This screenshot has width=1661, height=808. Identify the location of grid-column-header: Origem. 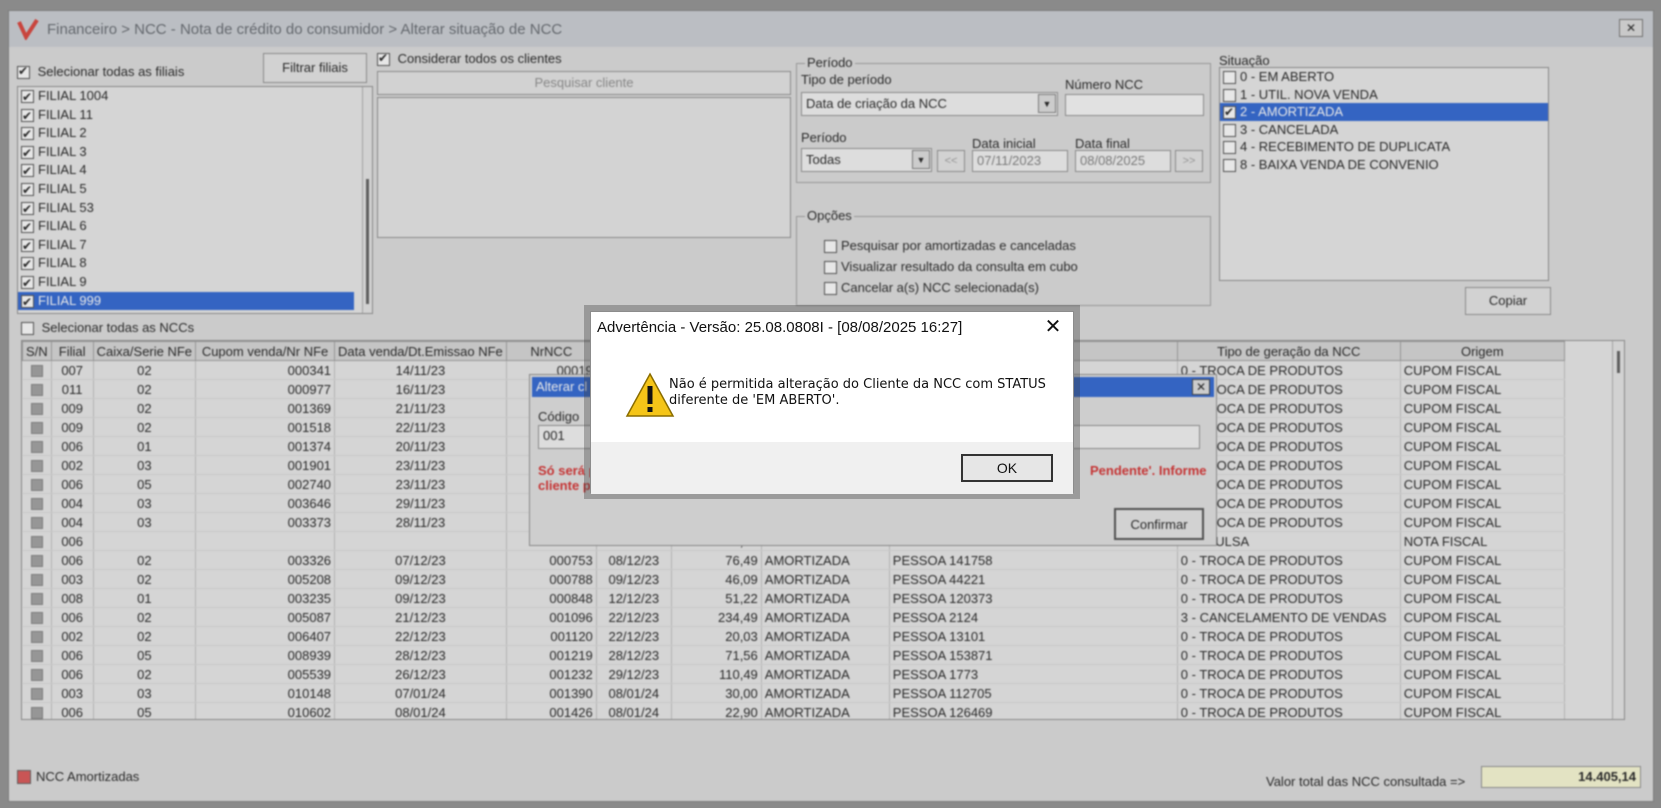
(1482, 351).